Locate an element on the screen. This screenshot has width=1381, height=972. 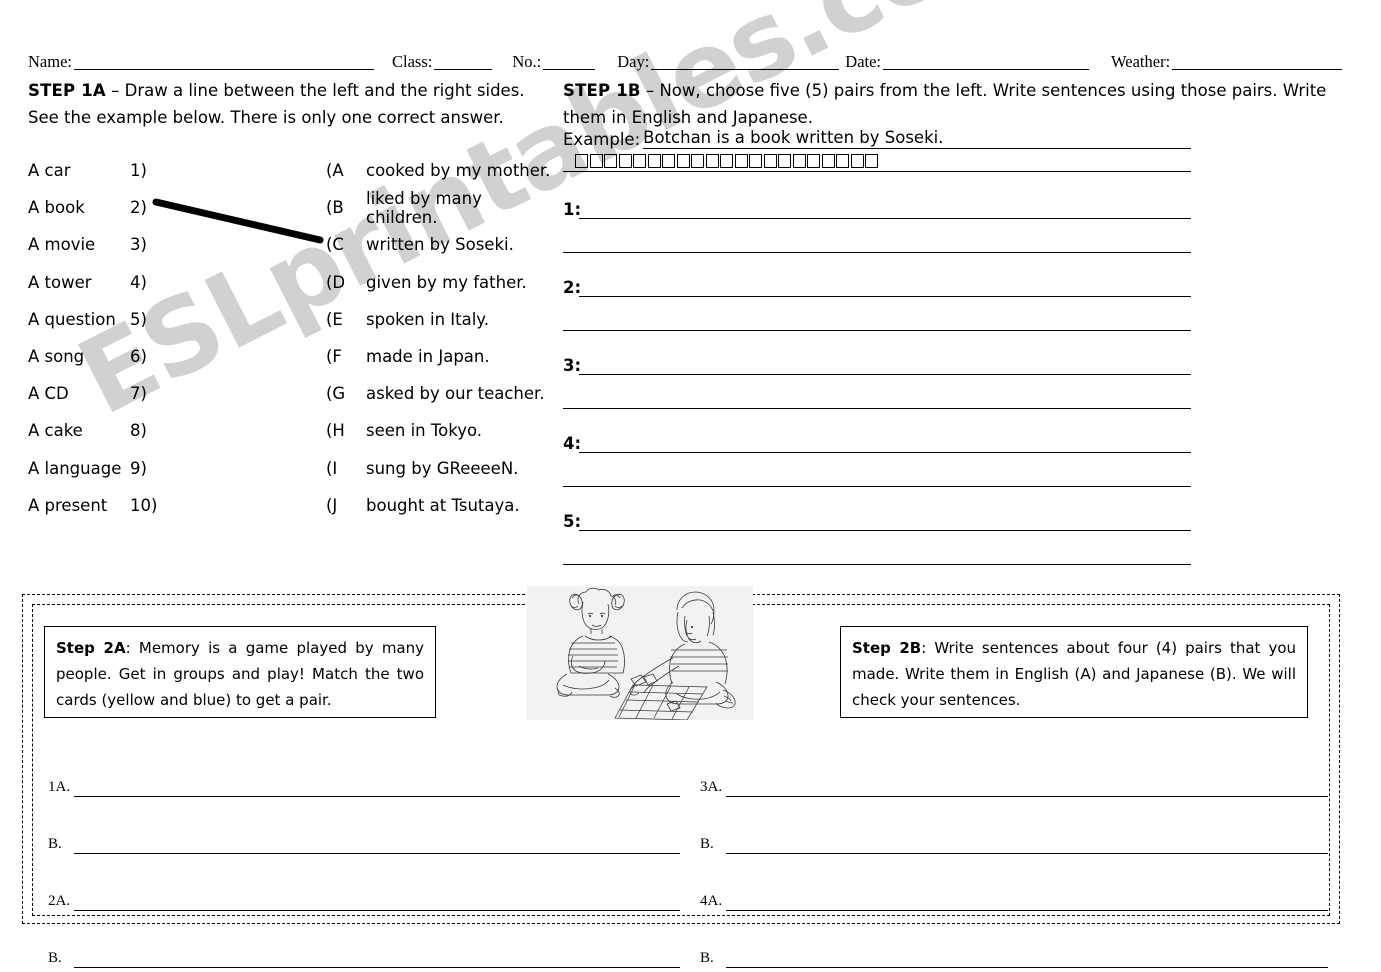
header-label-no: No.: is located at coordinates (527, 61).